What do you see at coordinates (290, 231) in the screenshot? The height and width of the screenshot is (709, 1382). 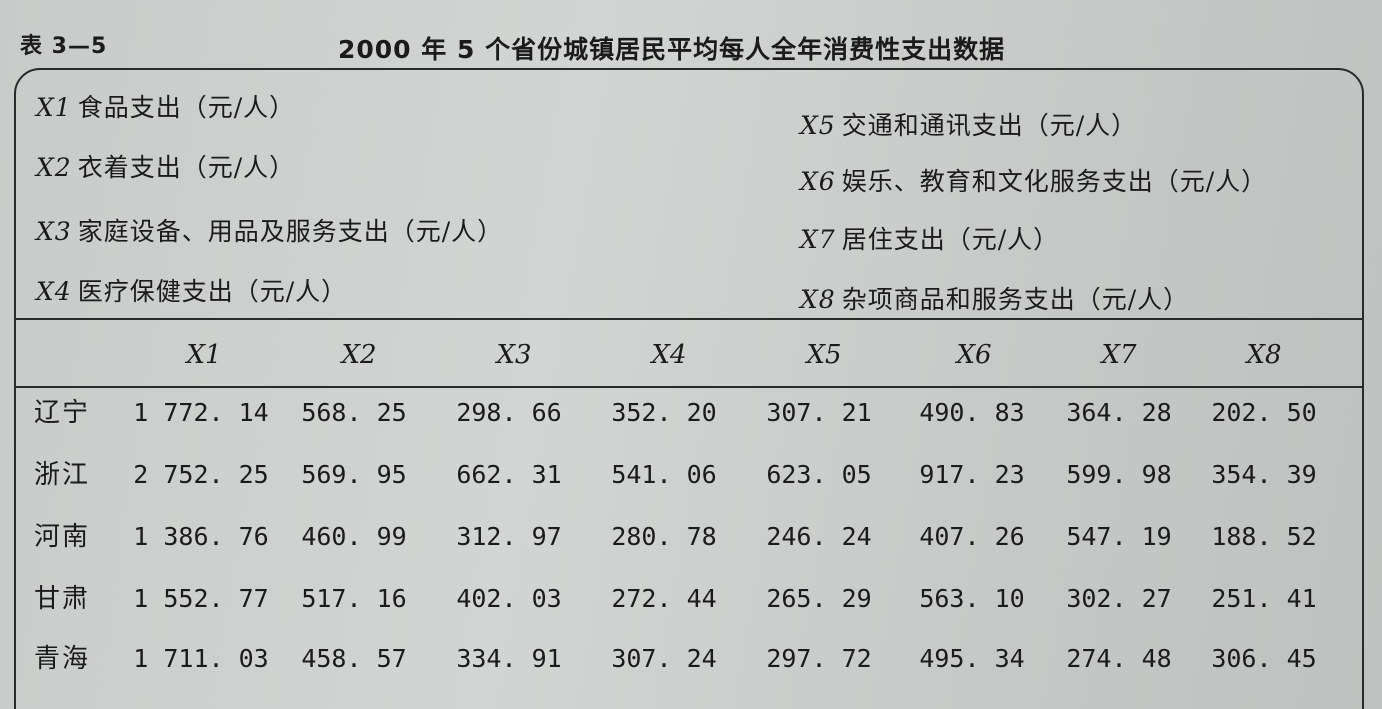 I see `legend-desc: 家庭设备、用品及服务支出（元/人）` at bounding box center [290, 231].